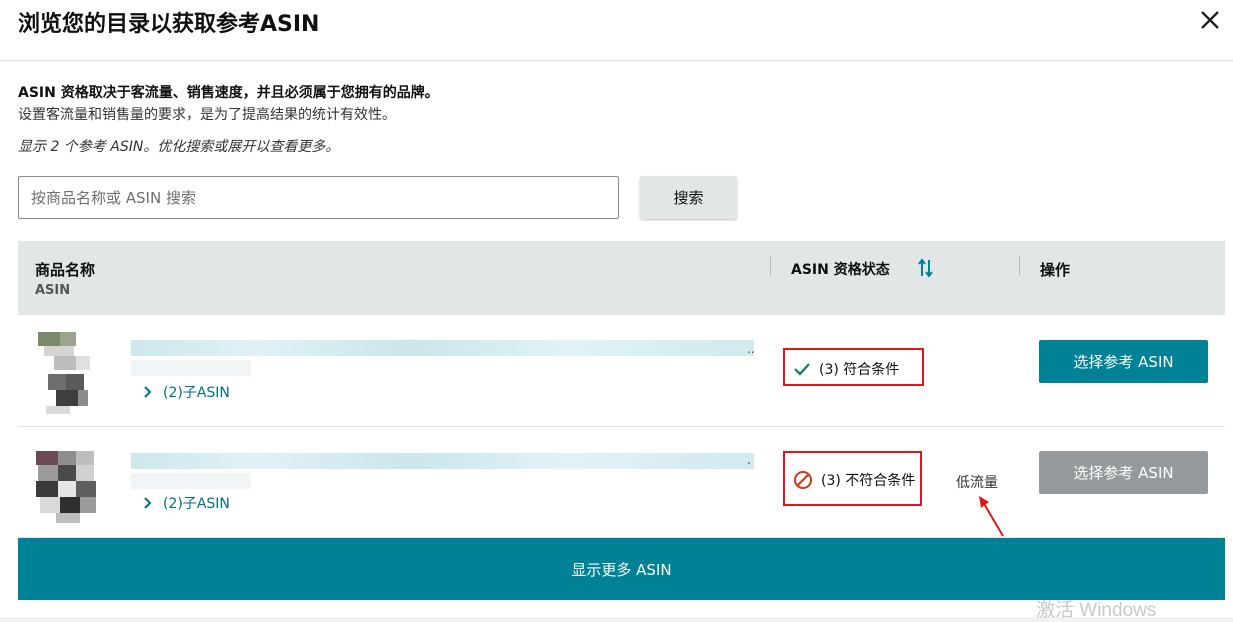 Image resolution: width=1233 pixels, height=622 pixels. I want to click on check-icon, so click(802, 369).